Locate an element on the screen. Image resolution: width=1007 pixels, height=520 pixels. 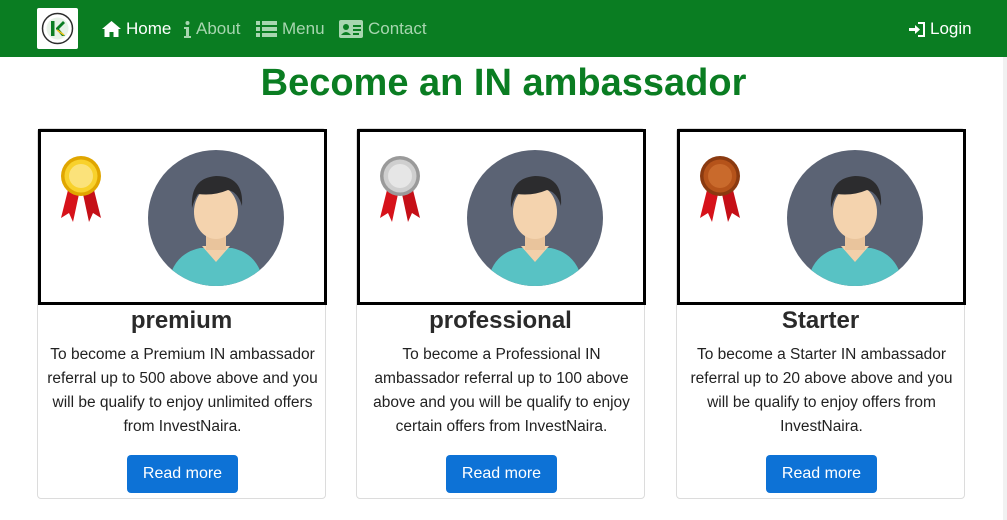
card-title: professional is located at coordinates (500, 320).